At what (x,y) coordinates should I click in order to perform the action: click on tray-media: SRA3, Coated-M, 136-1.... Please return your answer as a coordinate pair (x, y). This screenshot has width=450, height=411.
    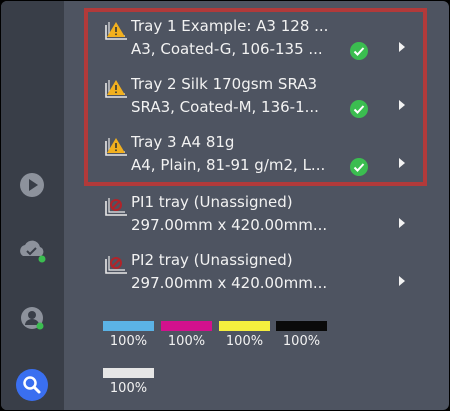
    Looking at the image, I should click on (225, 107).